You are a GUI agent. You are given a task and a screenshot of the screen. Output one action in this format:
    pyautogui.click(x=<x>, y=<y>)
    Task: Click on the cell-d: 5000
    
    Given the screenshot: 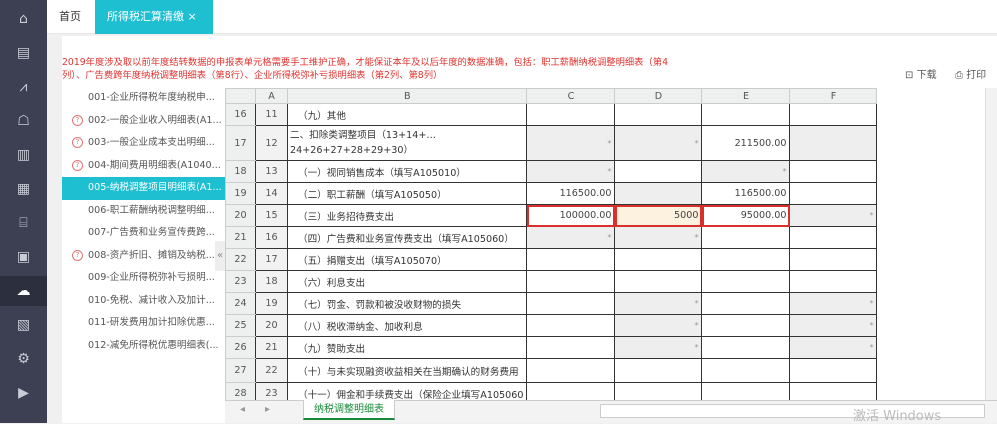 What is the action you would take?
    pyautogui.click(x=658, y=215)
    